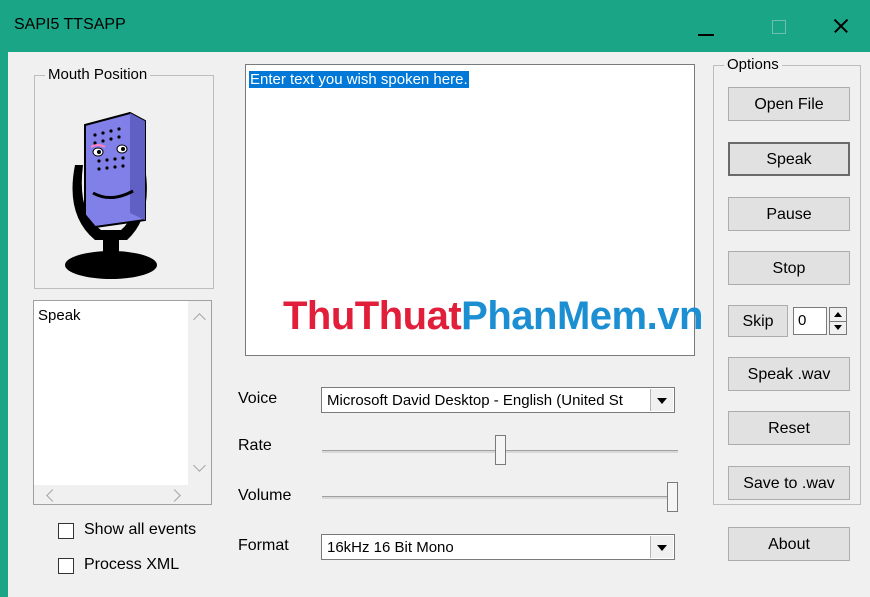 The width and height of the screenshot is (870, 597). Describe the element at coordinates (390, 547) in the screenshot. I see `format-selected: 16kHz 16 Bit Mono` at that location.